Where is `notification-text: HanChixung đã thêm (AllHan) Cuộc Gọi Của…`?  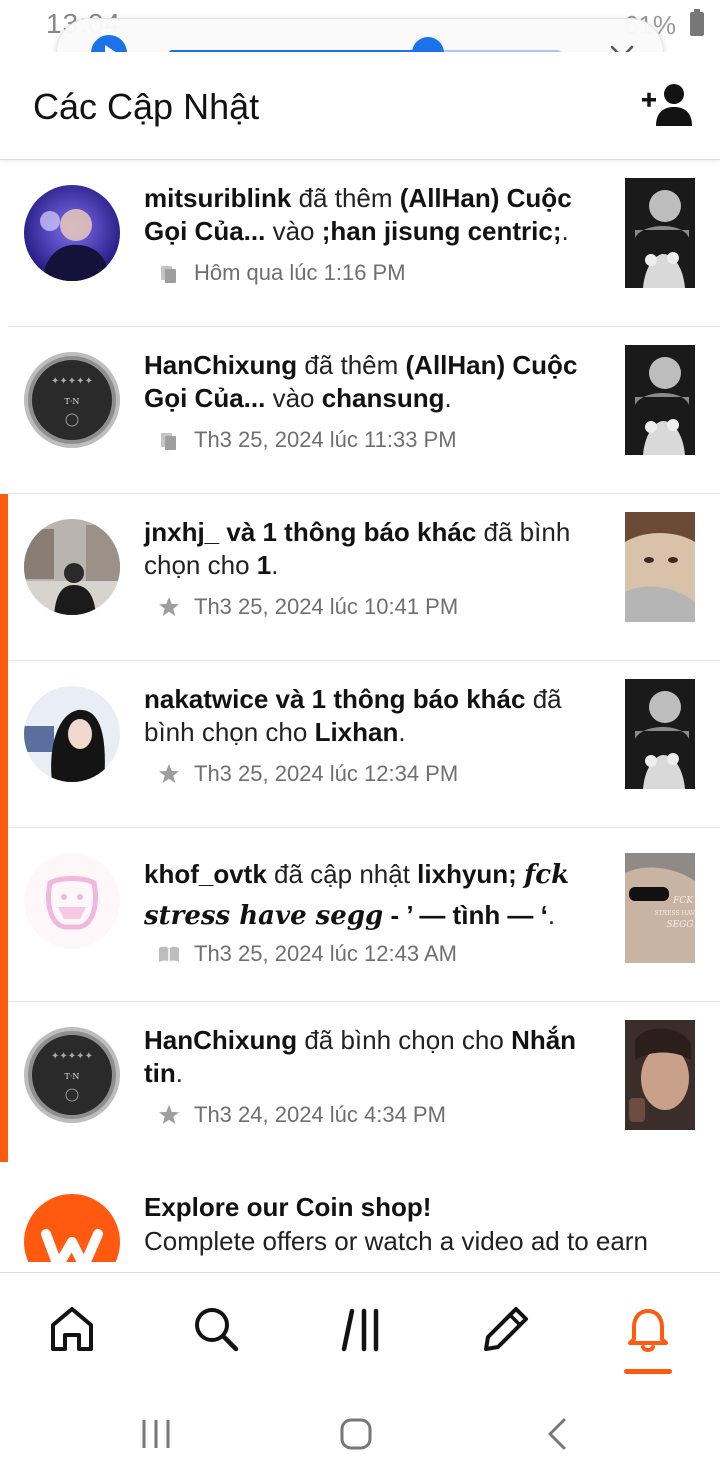 notification-text: HanChixung đã thêm (AllHan) Cuộc Gọi Của… is located at coordinates (377, 382).